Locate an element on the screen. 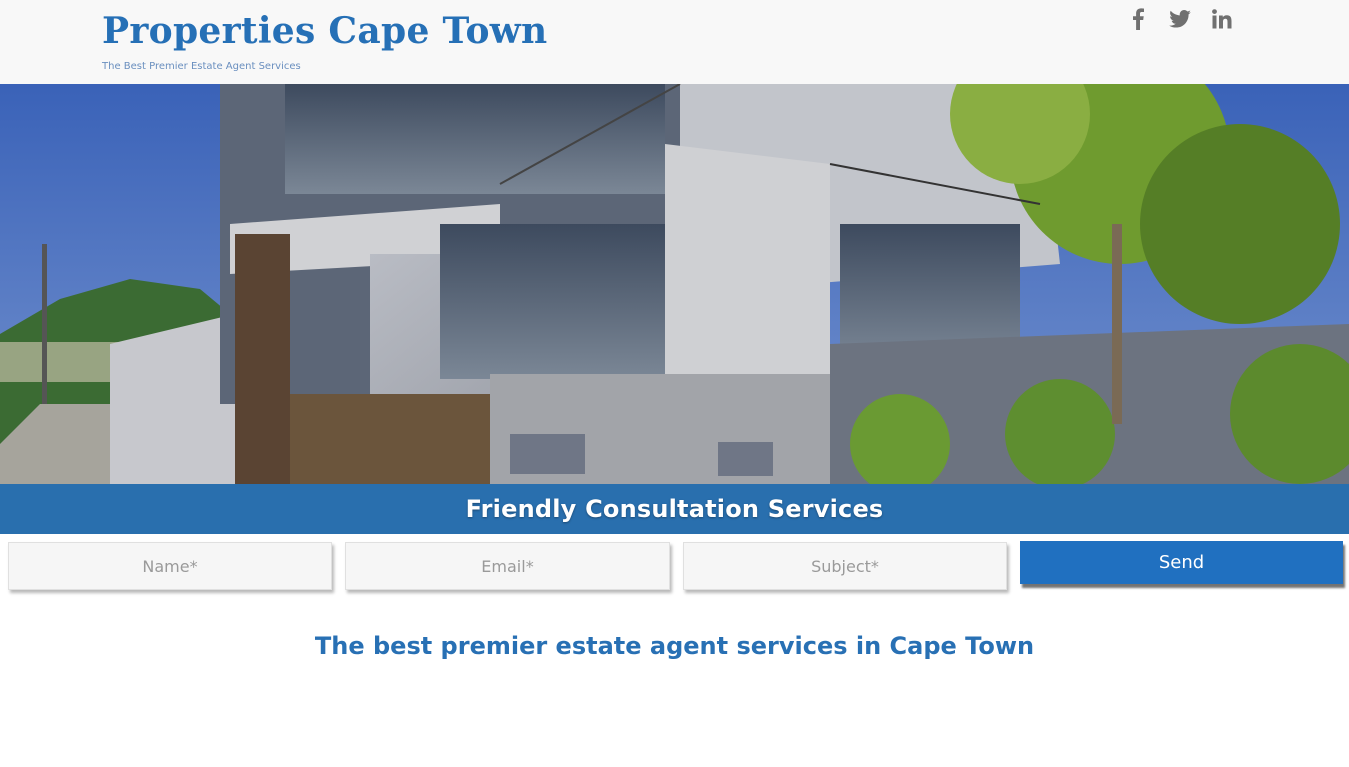  linkedin-icon is located at coordinates (1222, 19).